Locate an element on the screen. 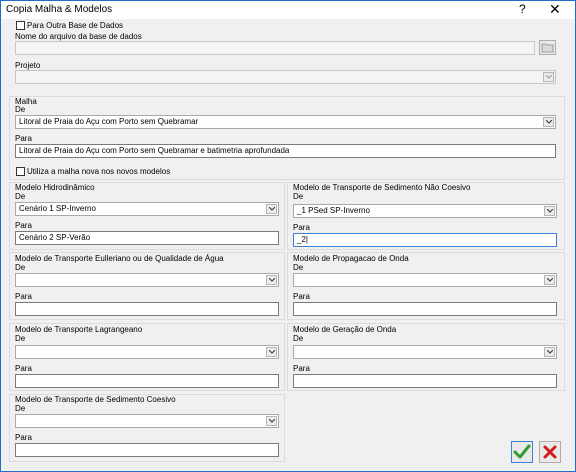 This screenshot has width=576, height=472. eulerian-to-label: Para is located at coordinates (23, 296).